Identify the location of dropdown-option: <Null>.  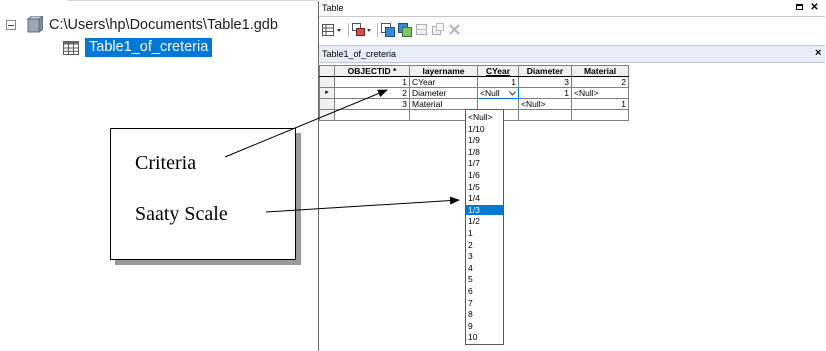
(484, 117).